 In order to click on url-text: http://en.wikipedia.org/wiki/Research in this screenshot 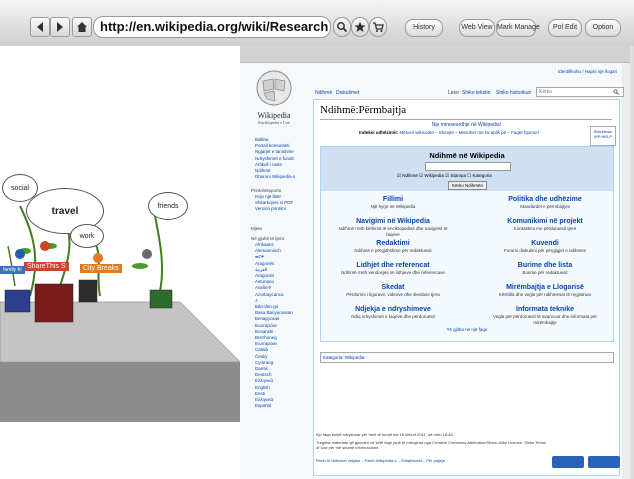, I will do `click(214, 26)`.